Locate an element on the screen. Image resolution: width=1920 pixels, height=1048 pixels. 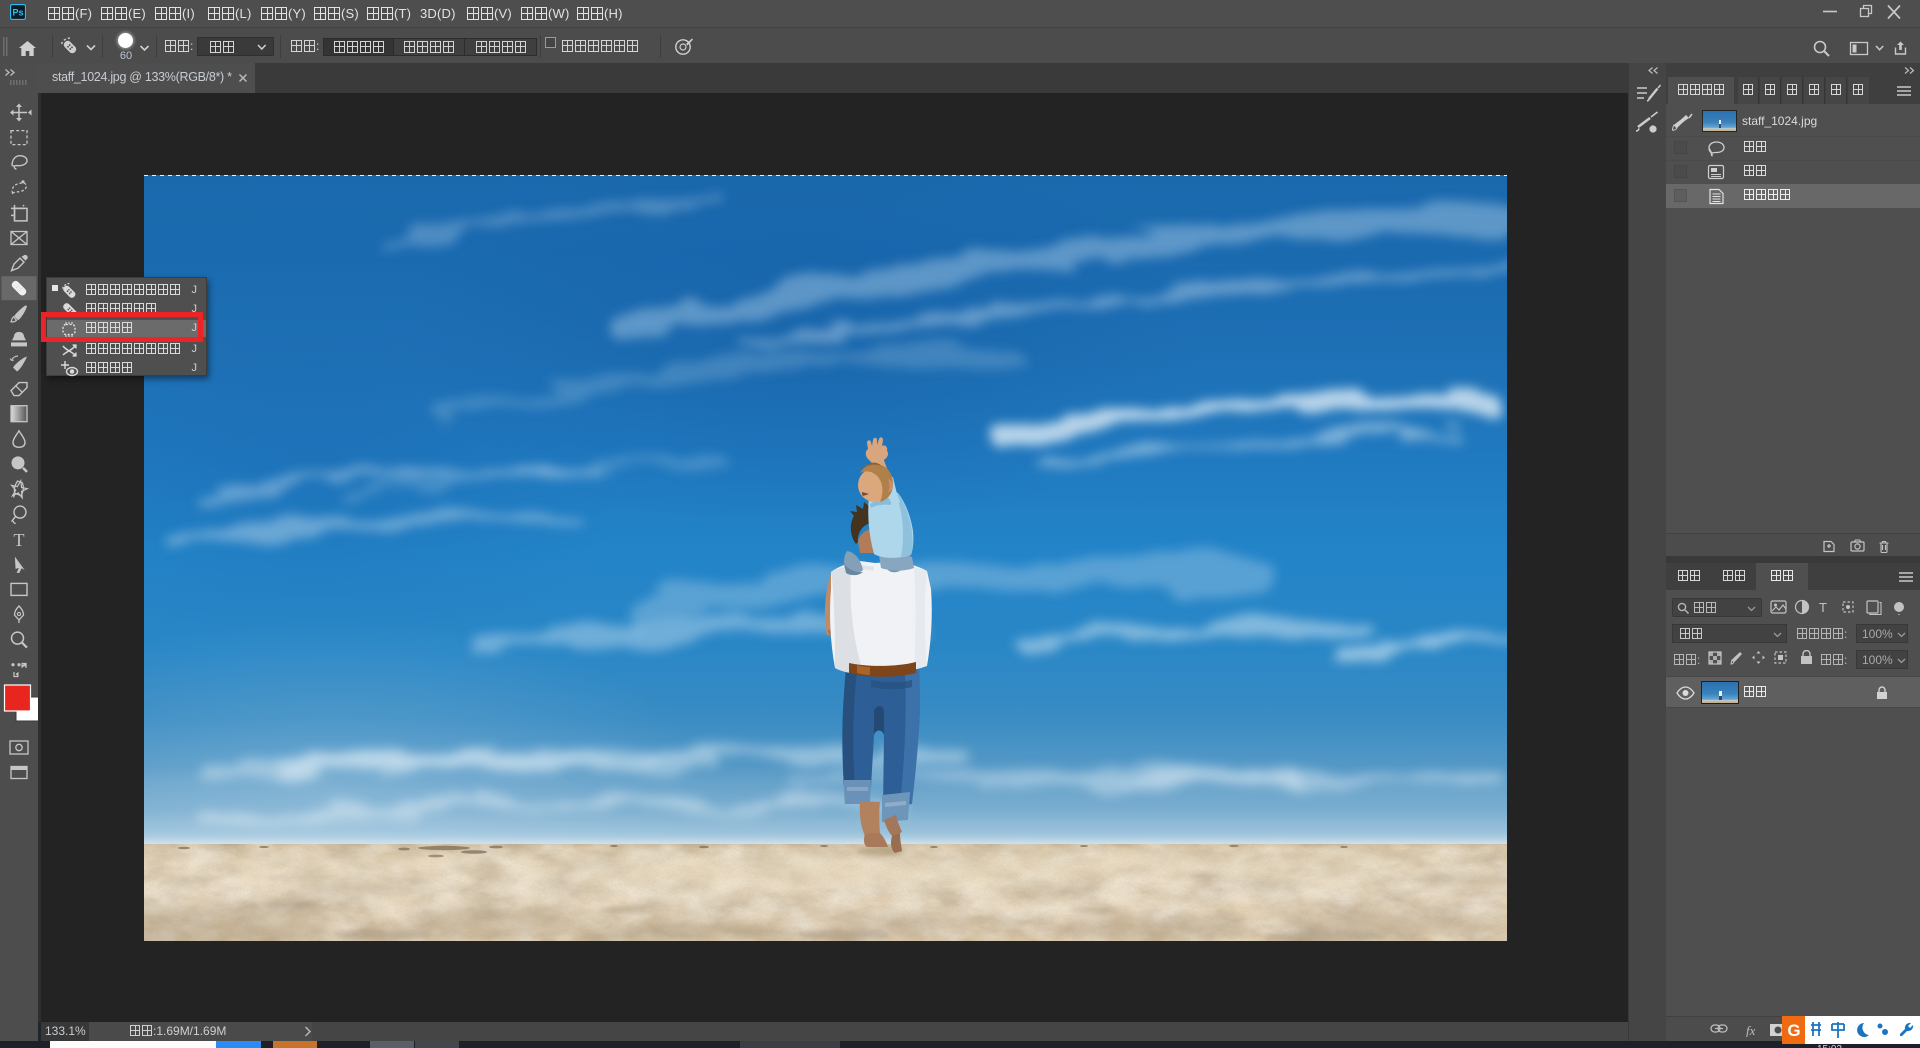
svg-text: G is located at coordinates (1793, 1030).